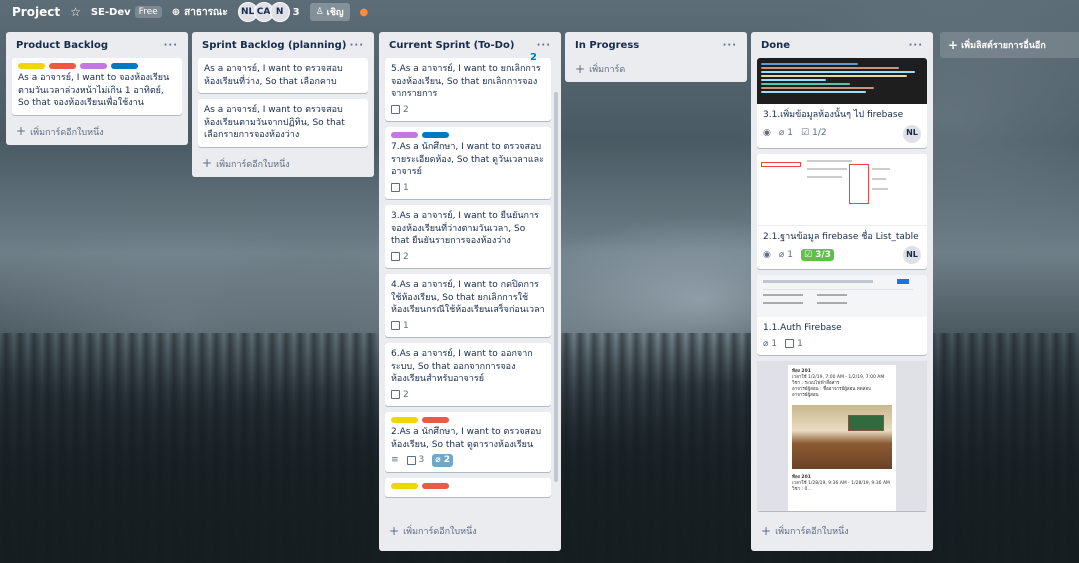 Image resolution: width=1079 pixels, height=563 pixels. Describe the element at coordinates (607, 45) in the screenshot. I see `list-title: In Progress` at that location.